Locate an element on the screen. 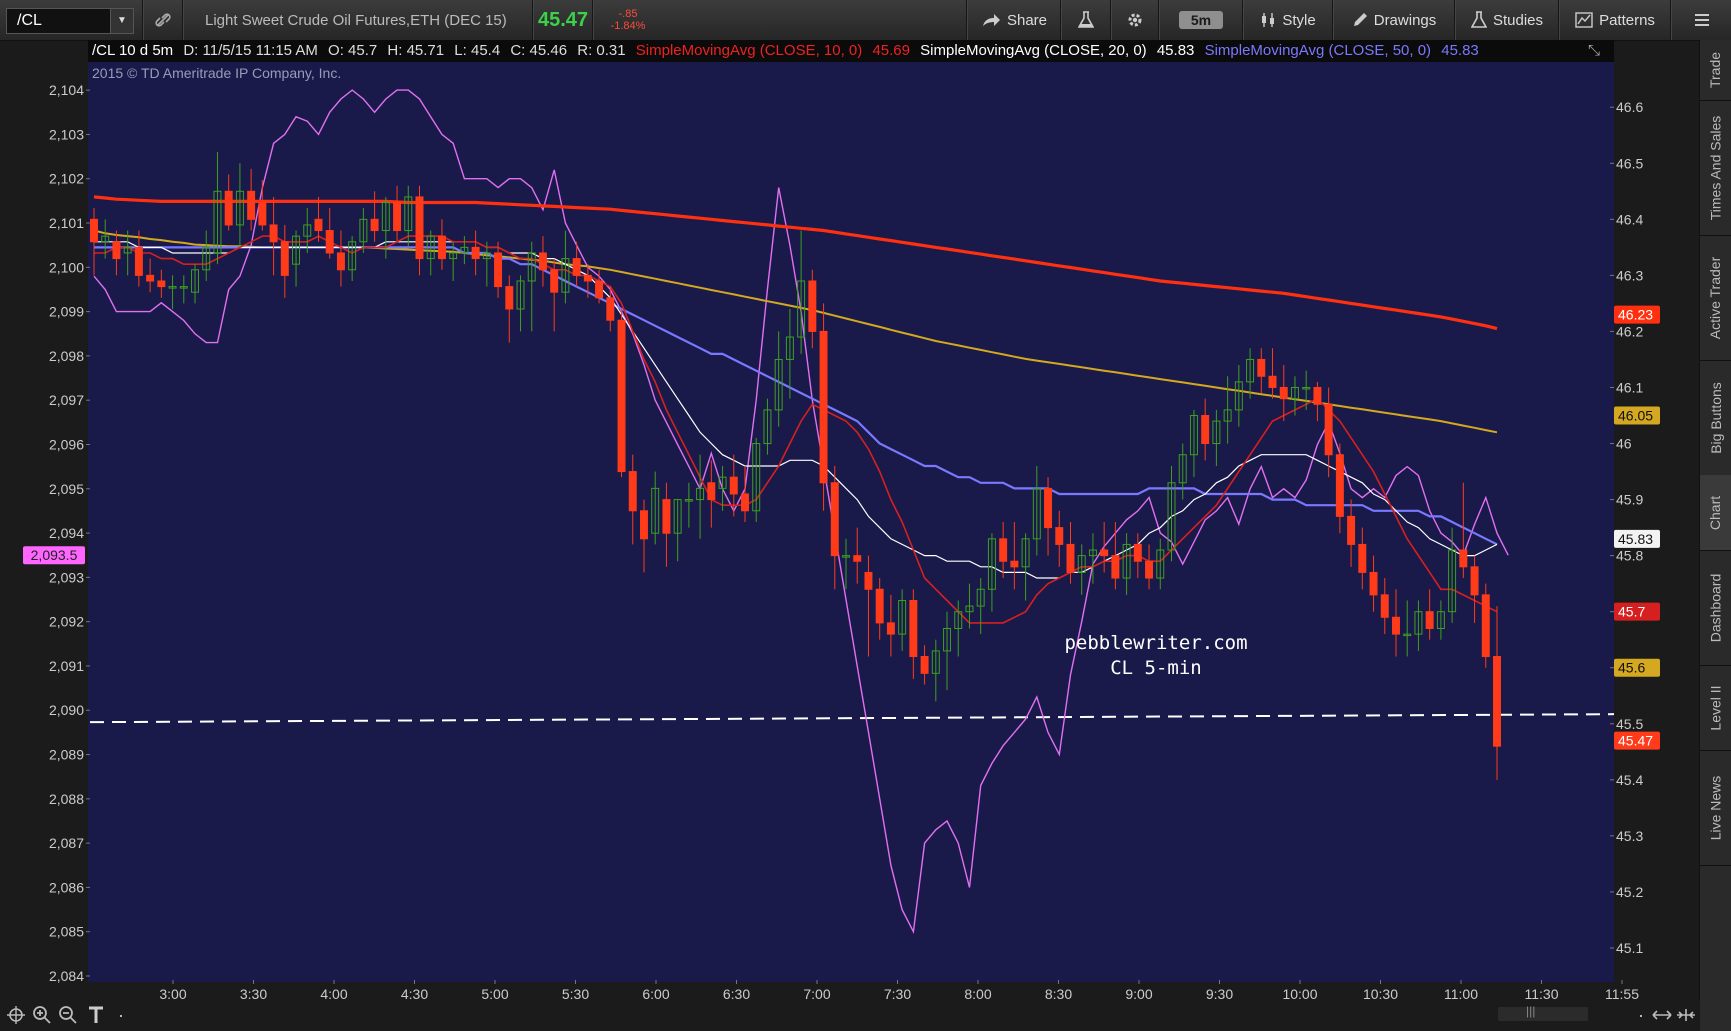  timeframe-button: 5m is located at coordinates (1200, 20).